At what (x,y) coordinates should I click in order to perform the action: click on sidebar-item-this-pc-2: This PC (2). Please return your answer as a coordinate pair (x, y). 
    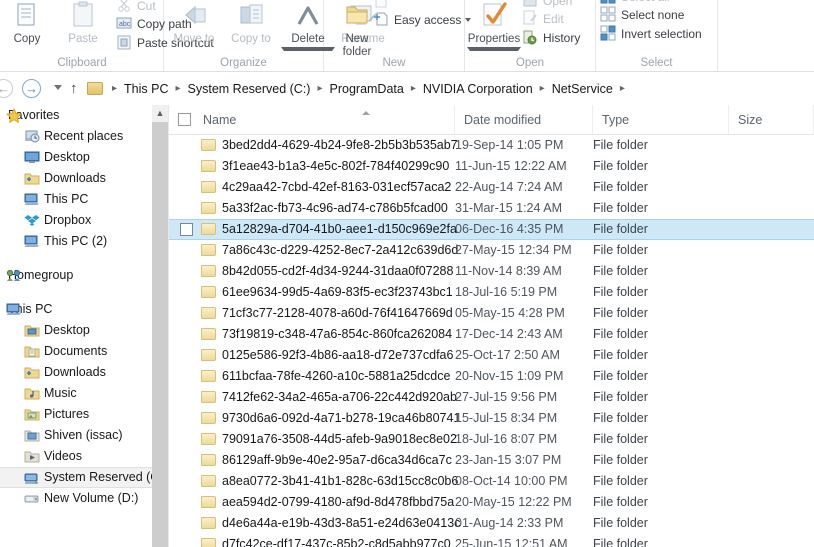
    Looking at the image, I should click on (76, 241).